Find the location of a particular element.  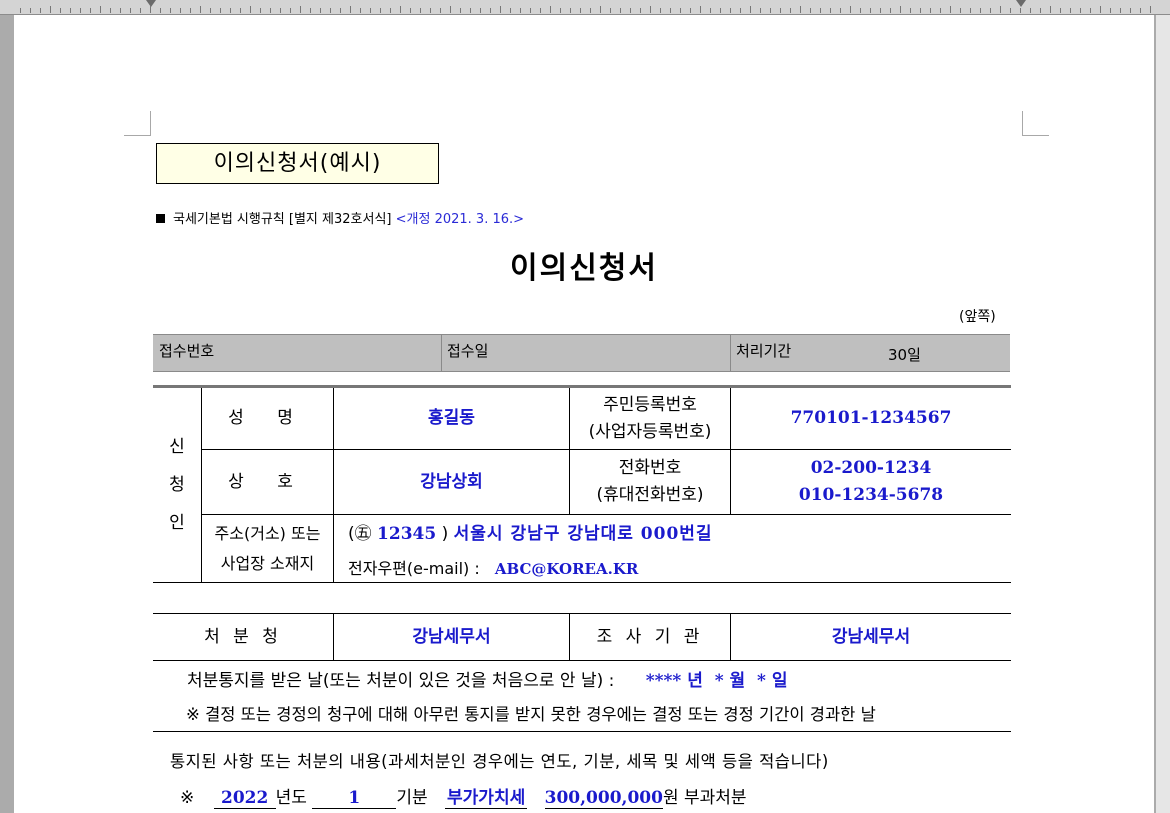

applicant-section-label: 신 청 인 is located at coordinates (177, 485).